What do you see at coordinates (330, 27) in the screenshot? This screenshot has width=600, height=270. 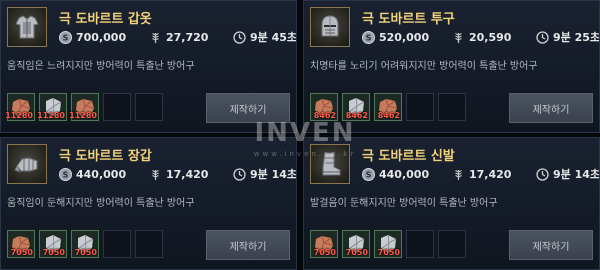 I see `helmet-icon` at bounding box center [330, 27].